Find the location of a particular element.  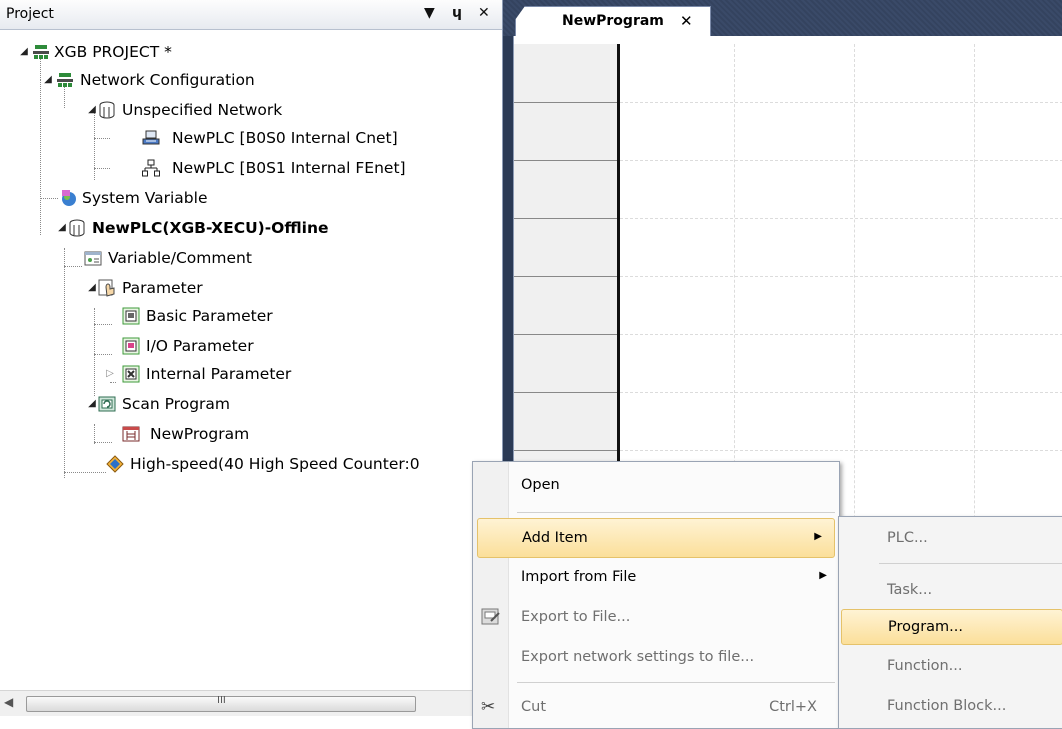

tree-item-io-parameter: I/O Parameter is located at coordinates (250, 346).